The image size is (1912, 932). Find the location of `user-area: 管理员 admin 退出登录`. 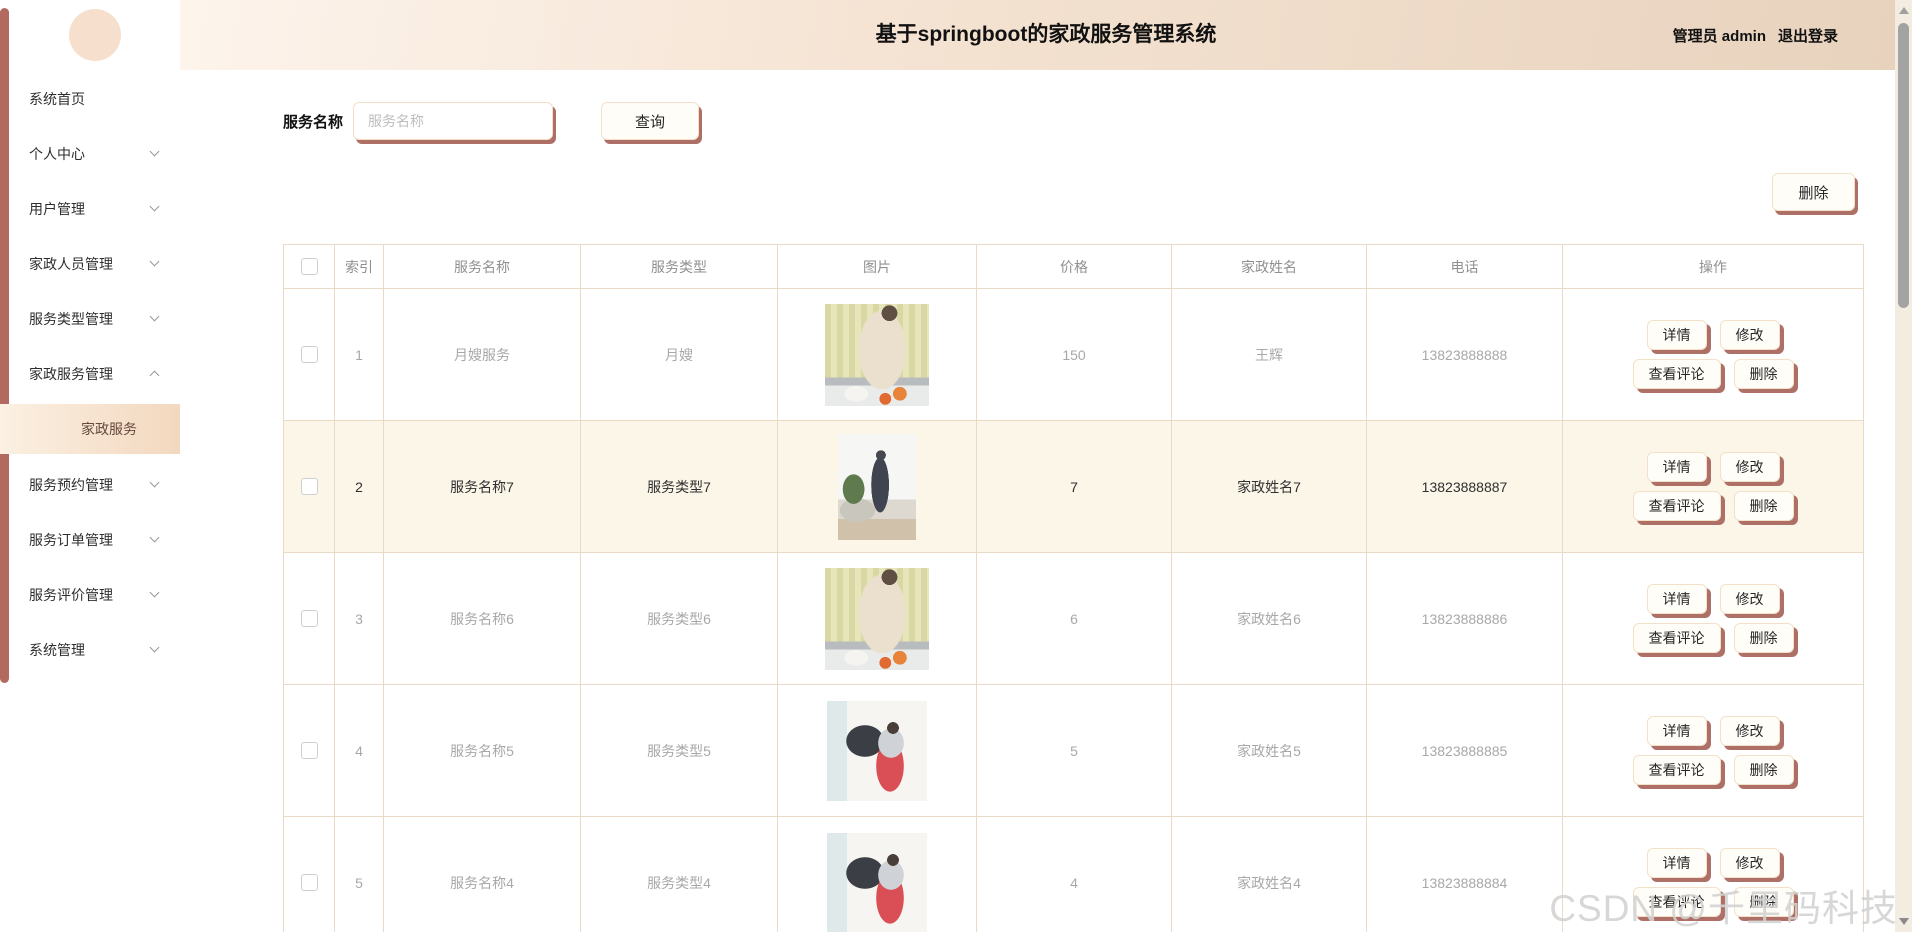

user-area: 管理员 admin 退出登录 is located at coordinates (1755, 35).